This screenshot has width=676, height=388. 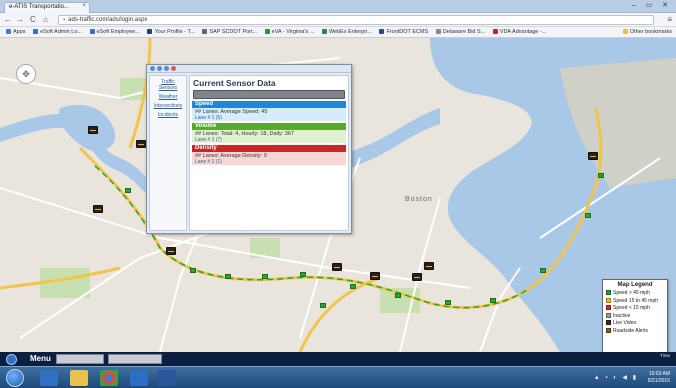 What do you see at coordinates (167, 378) in the screenshot?
I see `word-icon` at bounding box center [167, 378].